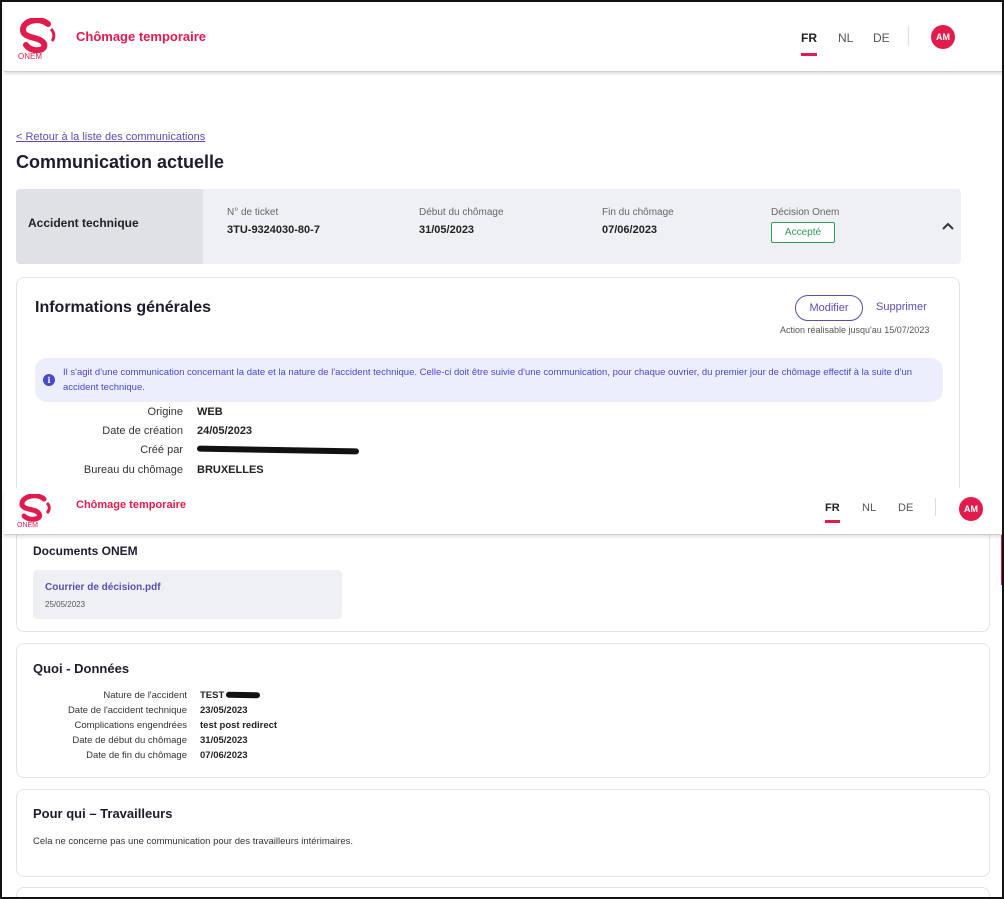 This screenshot has height=899, width=1004. What do you see at coordinates (503, 892) in the screenshot?
I see `next-card` at bounding box center [503, 892].